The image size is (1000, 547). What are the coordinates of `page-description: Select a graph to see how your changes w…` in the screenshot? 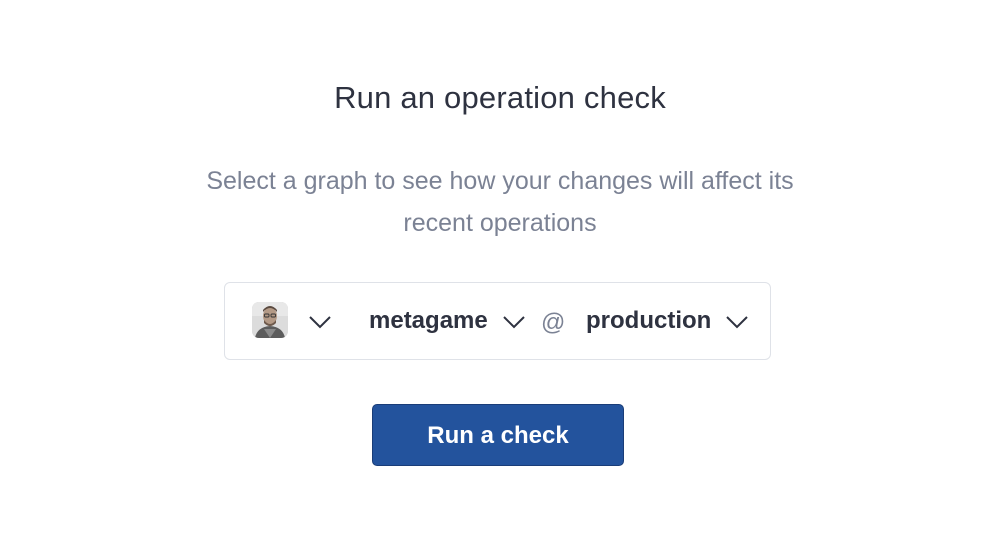 It's located at (500, 202).